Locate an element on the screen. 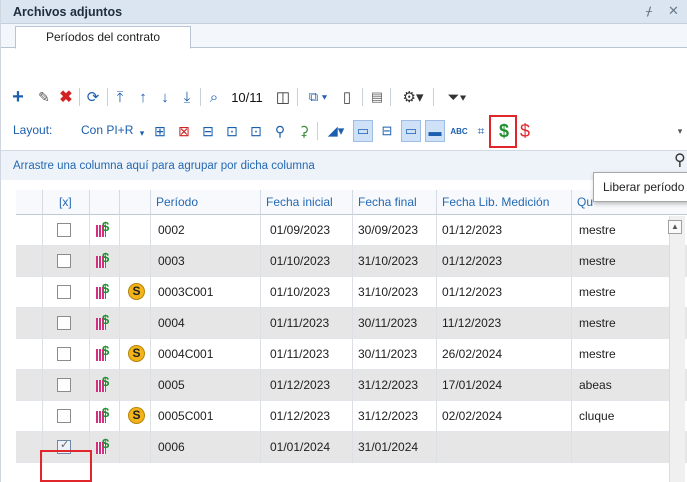  view-bottom-icon: ▭ is located at coordinates (363, 131).